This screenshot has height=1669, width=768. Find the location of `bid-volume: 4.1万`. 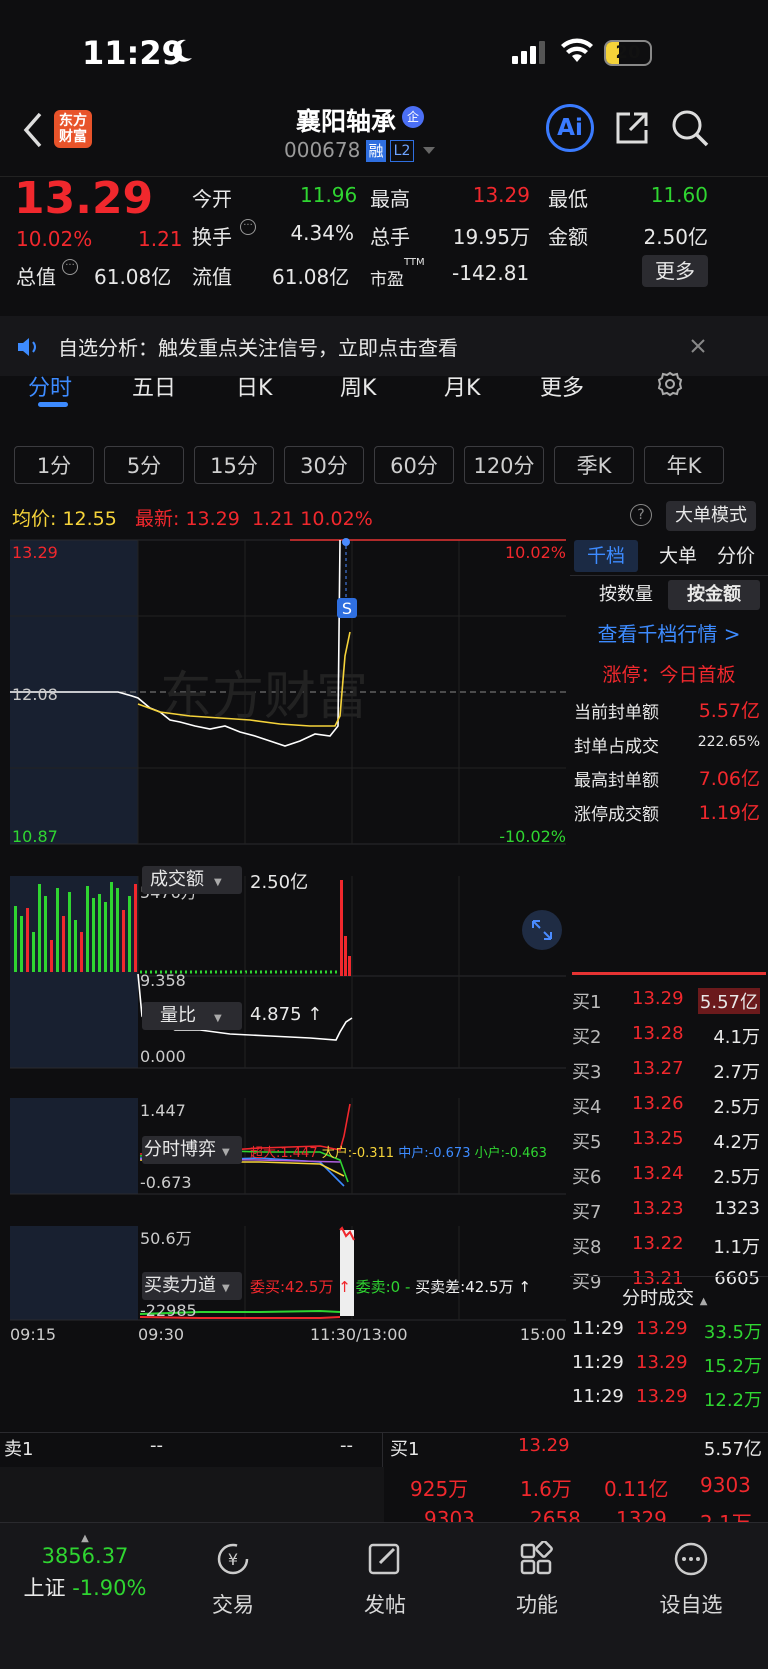

bid-volume: 4.1万 is located at coordinates (736, 1037).